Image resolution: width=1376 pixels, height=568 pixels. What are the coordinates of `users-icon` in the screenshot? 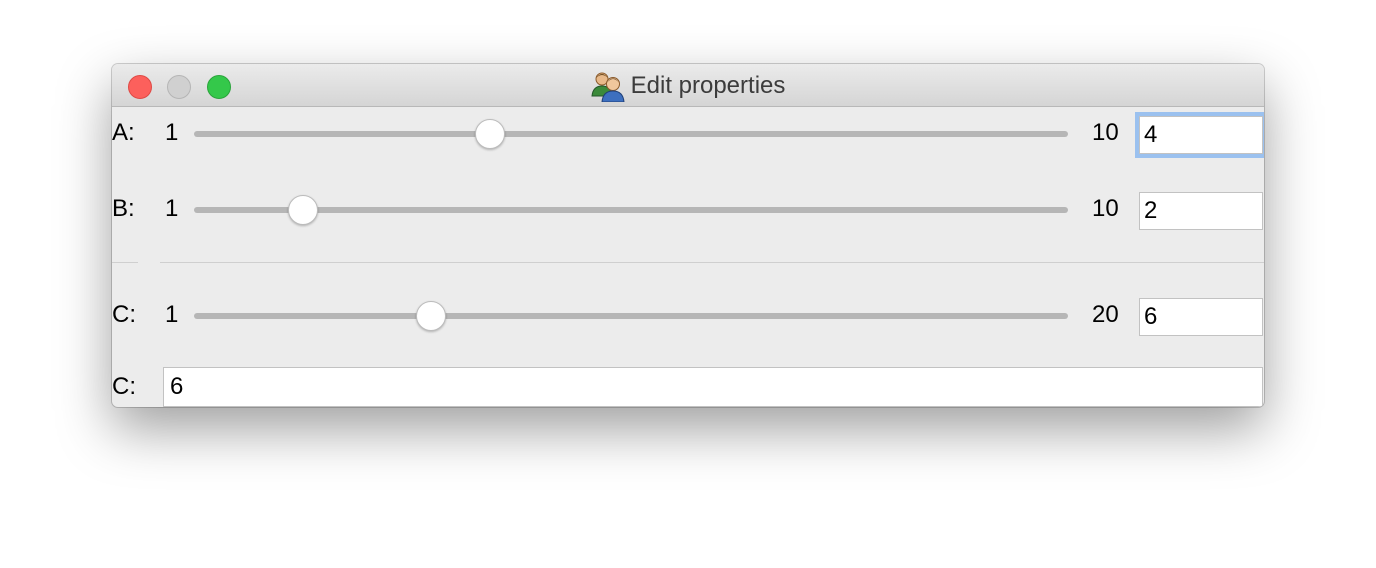 It's located at (608, 86).